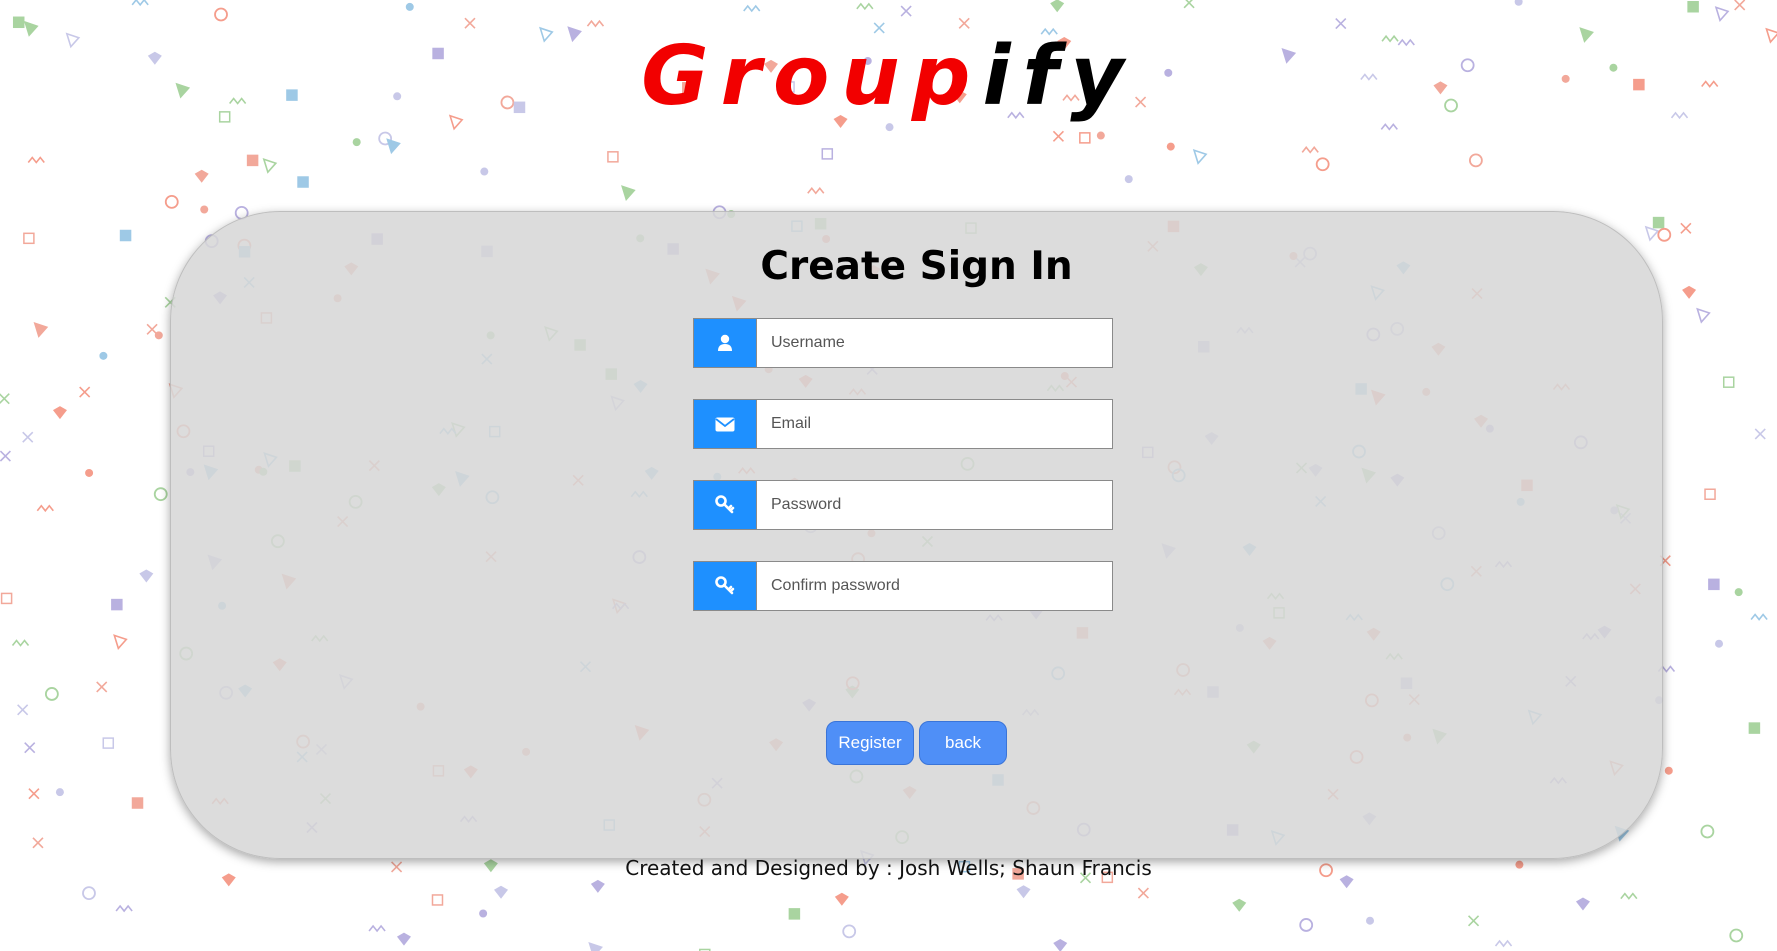  I want to click on email-field, so click(903, 424).